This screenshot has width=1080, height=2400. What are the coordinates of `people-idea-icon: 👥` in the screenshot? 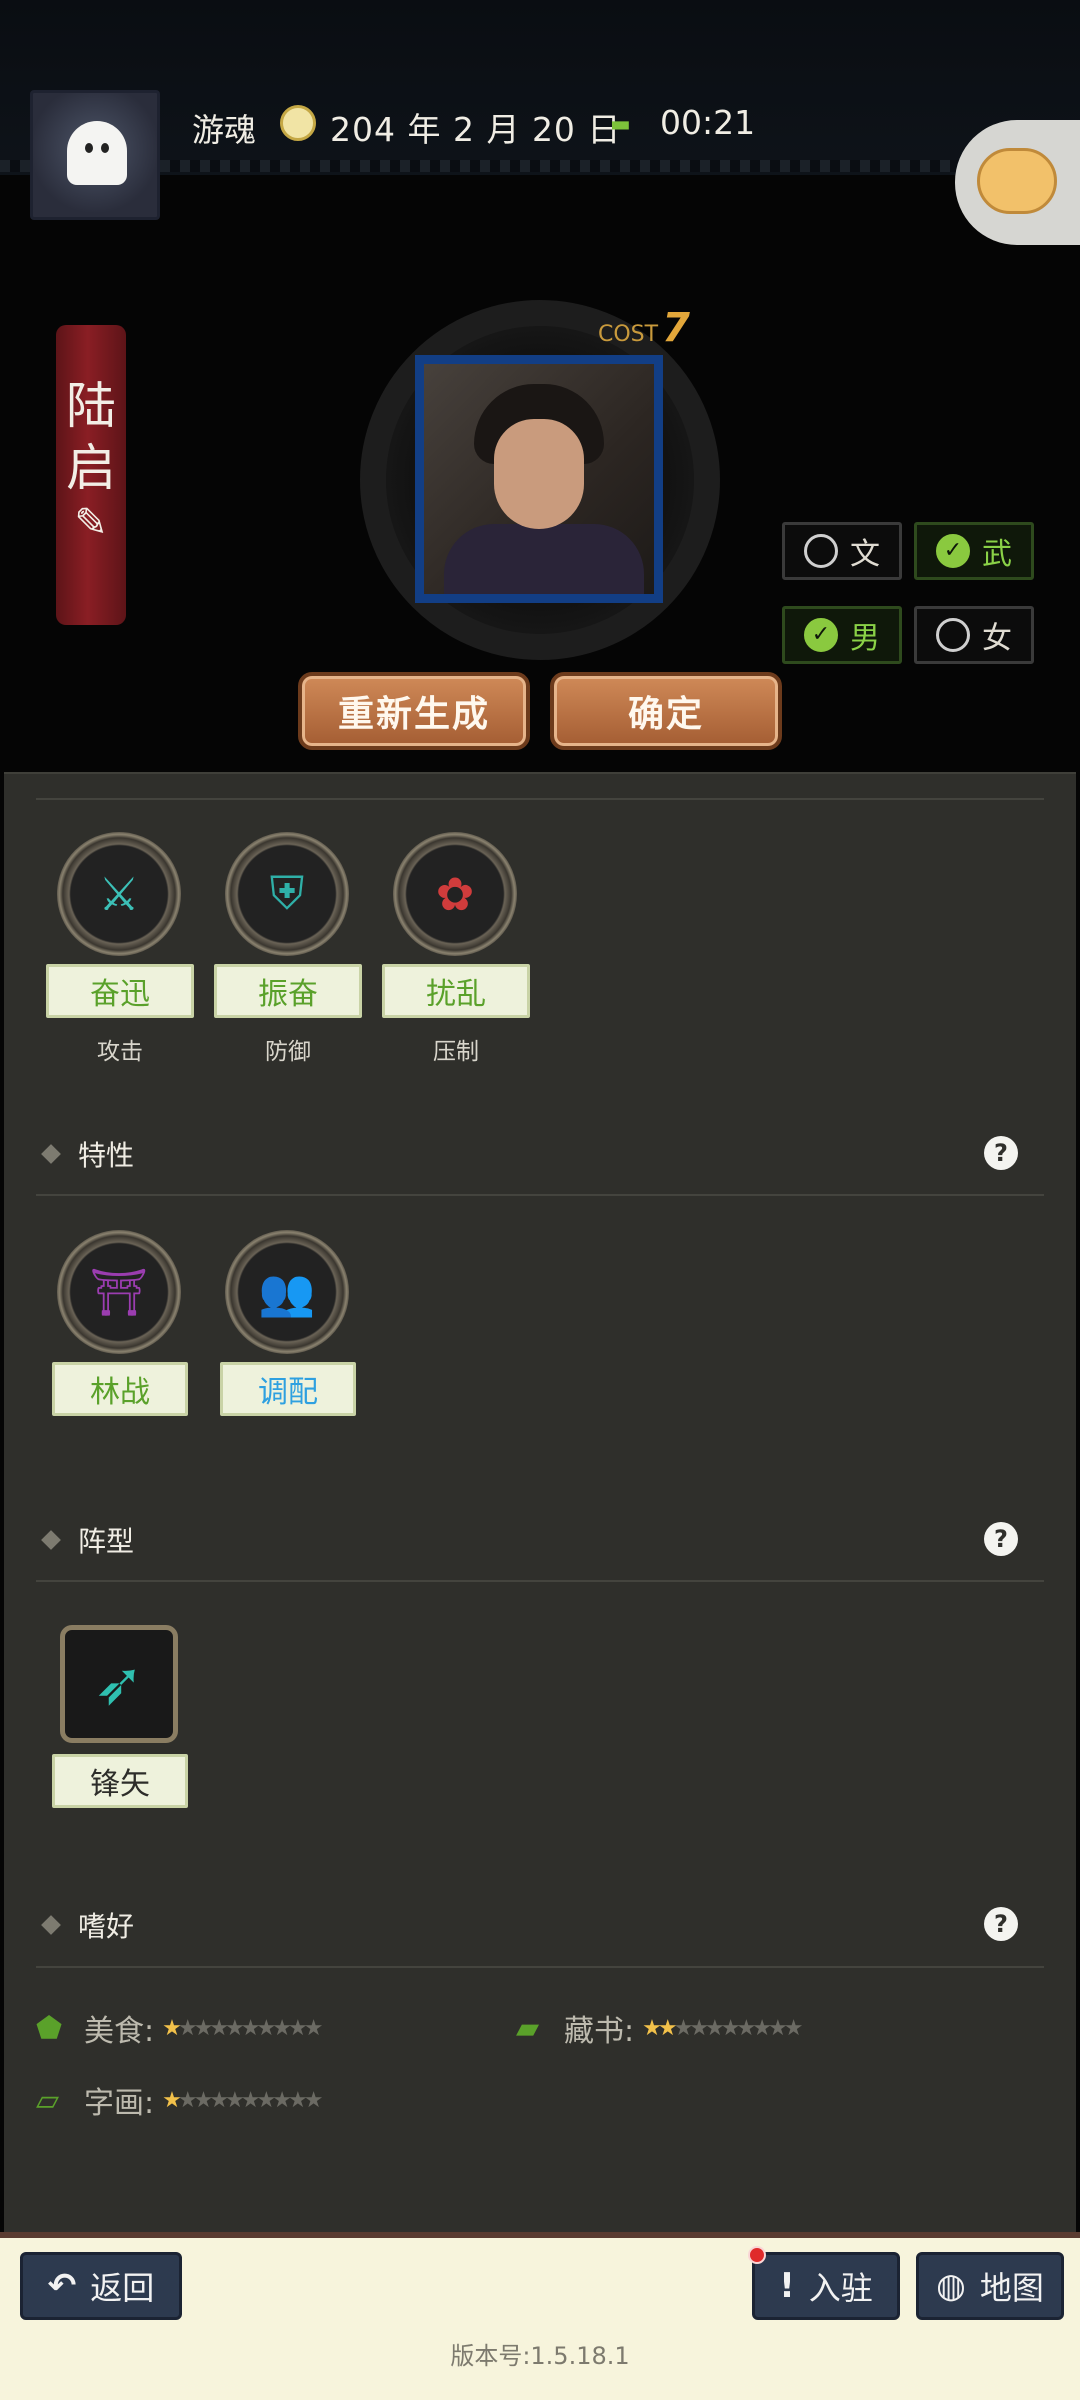 It's located at (287, 1291).